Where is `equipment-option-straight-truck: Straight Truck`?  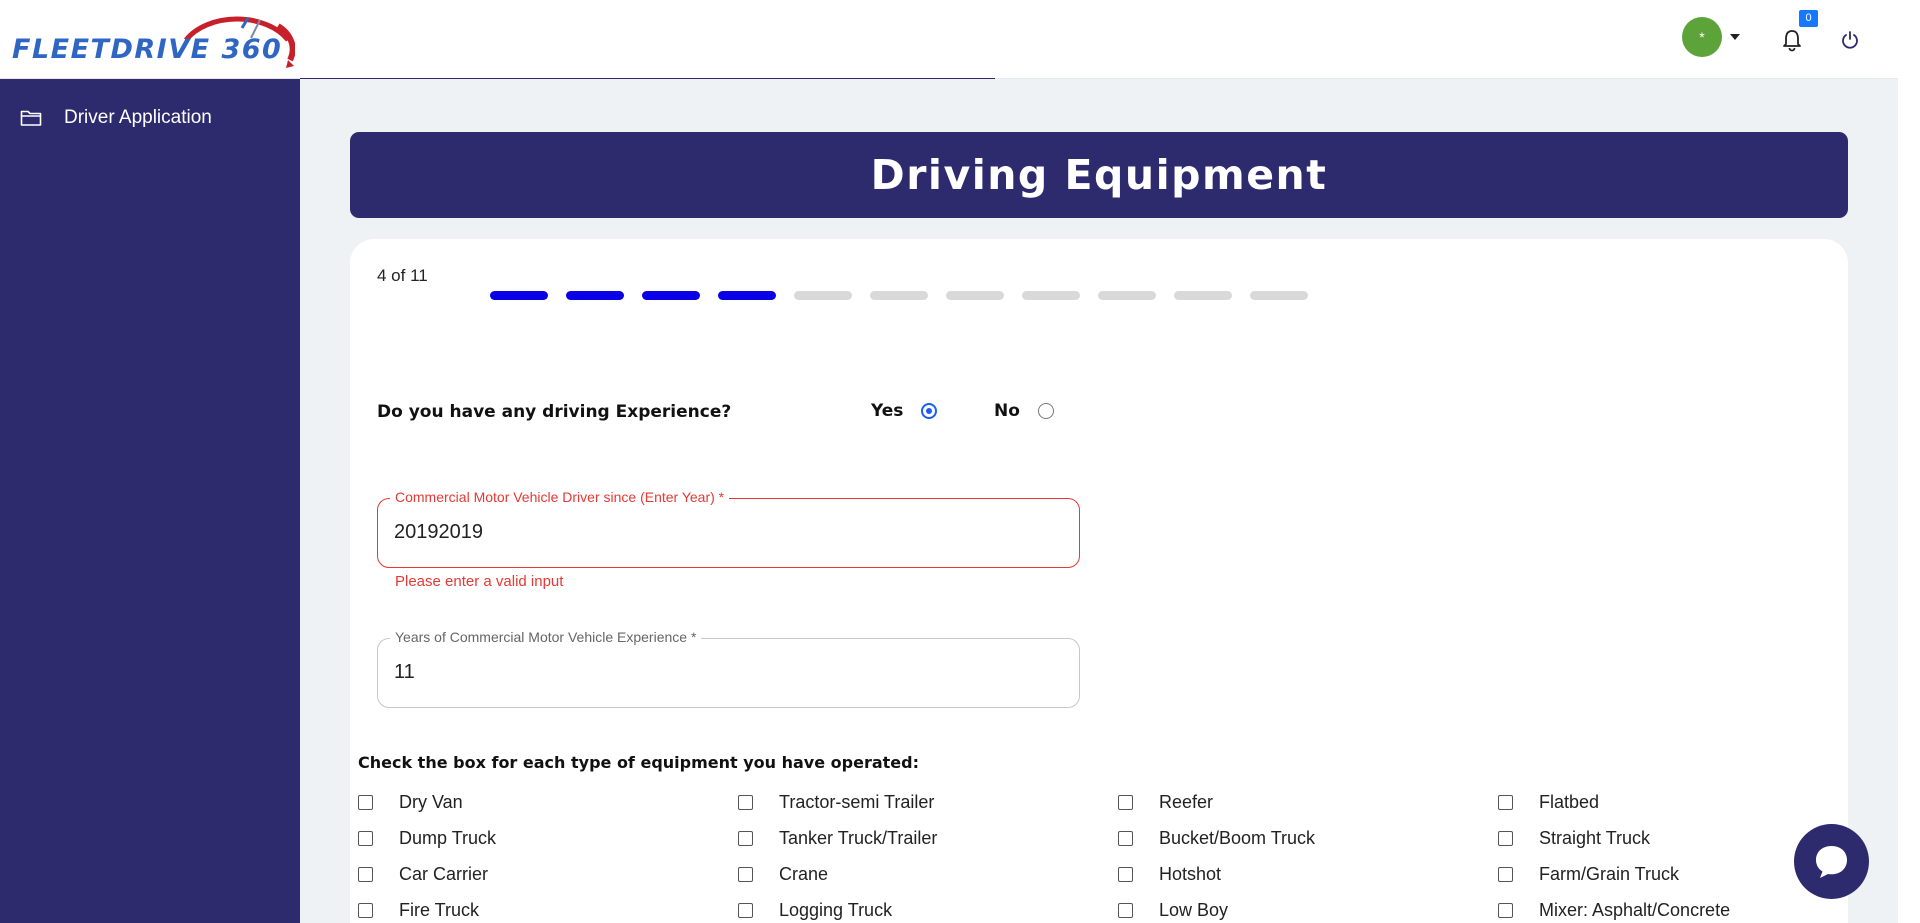
equipment-option-straight-truck: Straight Truck is located at coordinates (1574, 838).